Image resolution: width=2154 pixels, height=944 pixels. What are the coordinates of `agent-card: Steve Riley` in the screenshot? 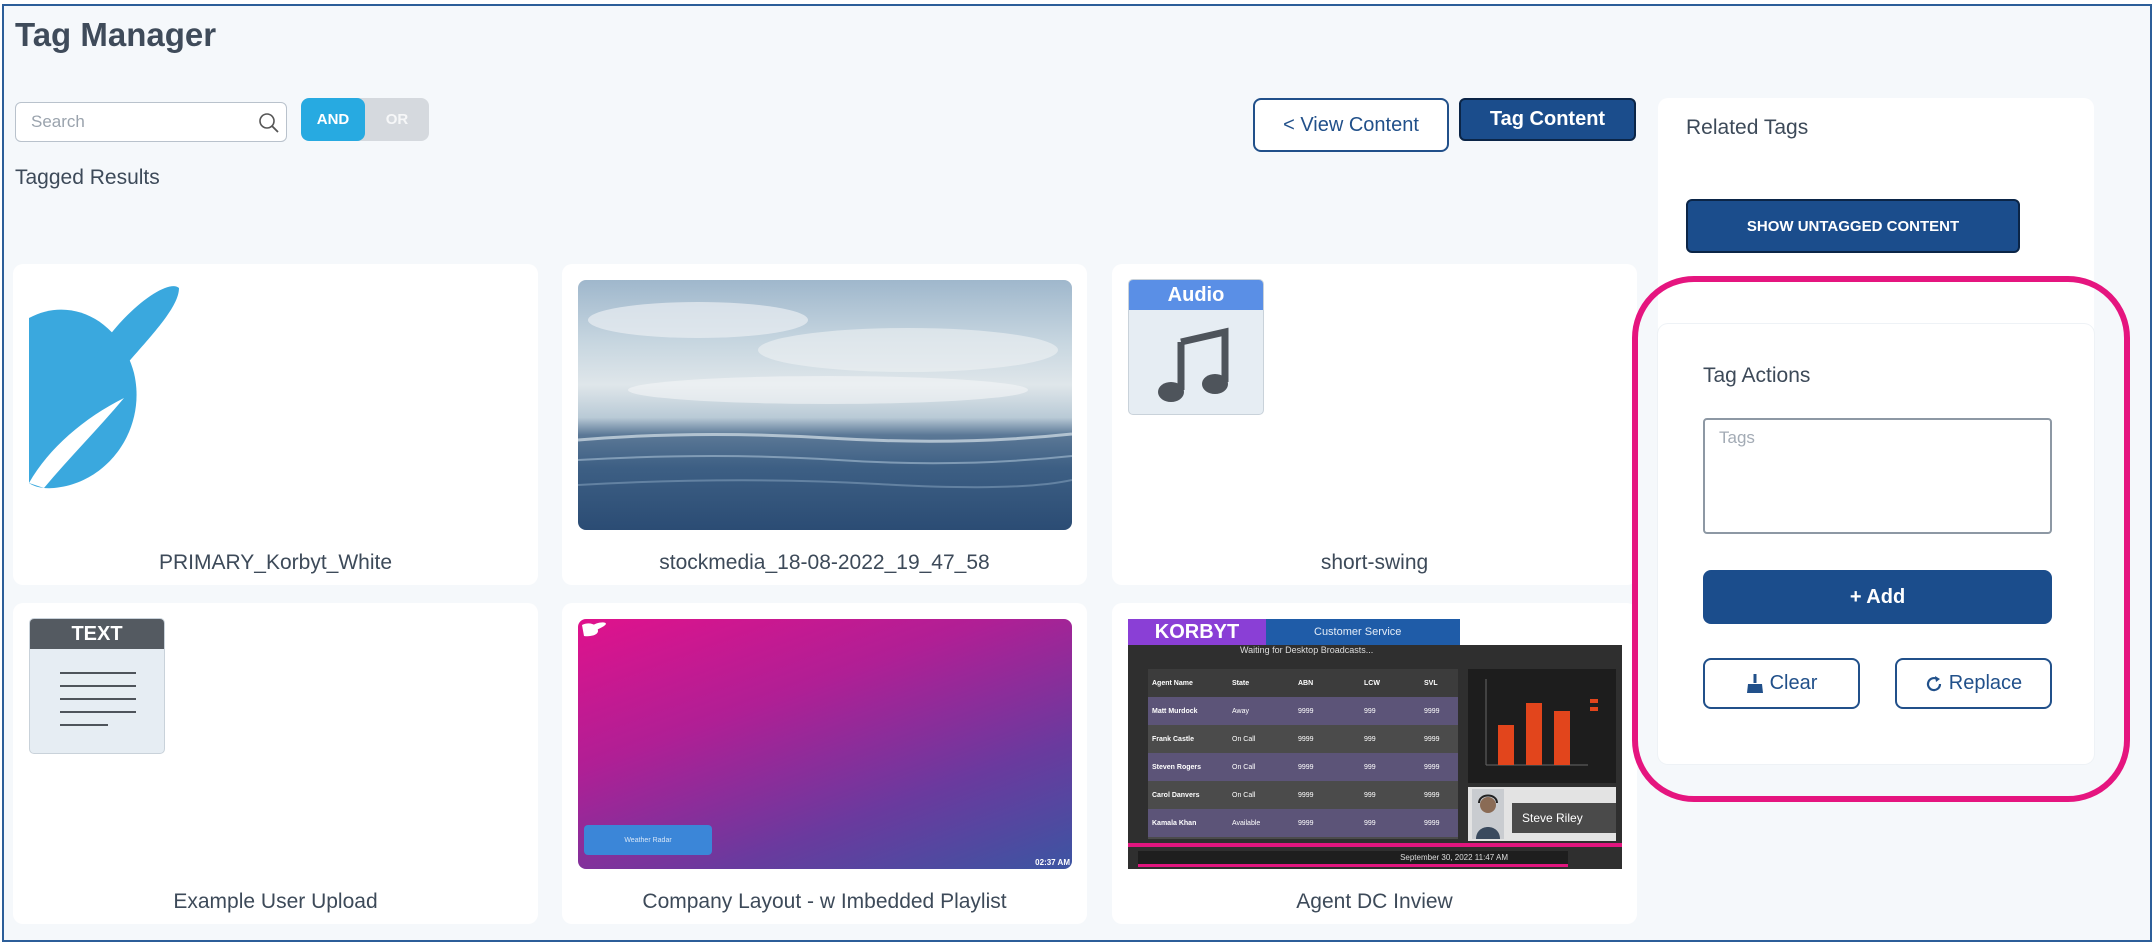 It's located at (1542, 814).